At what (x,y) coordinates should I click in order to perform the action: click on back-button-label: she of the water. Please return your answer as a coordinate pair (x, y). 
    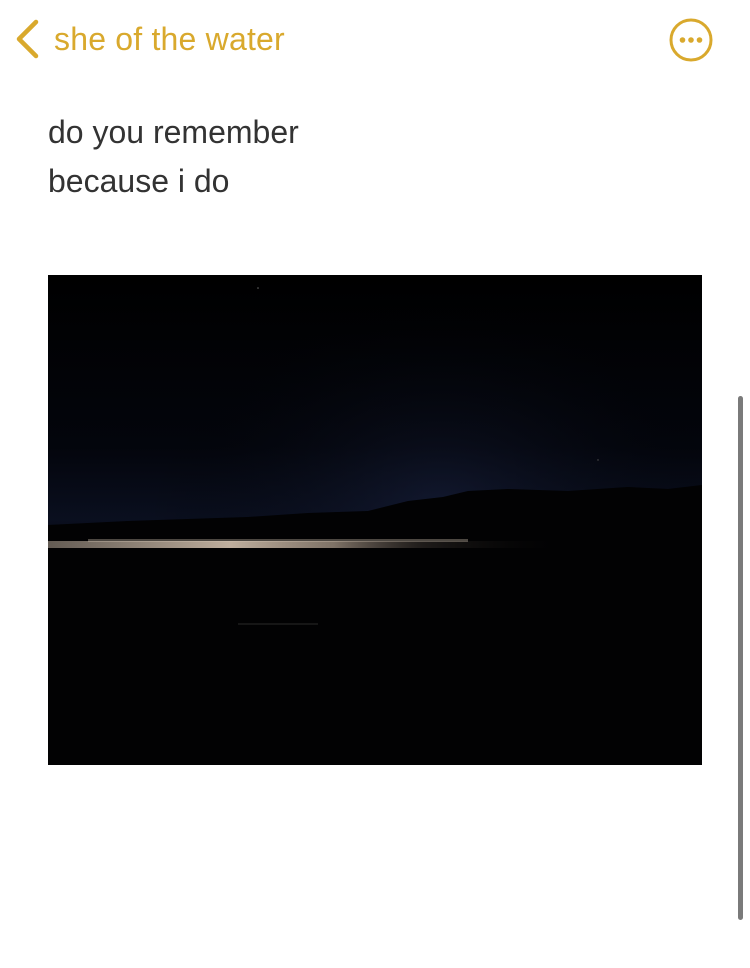
    Looking at the image, I should click on (169, 38).